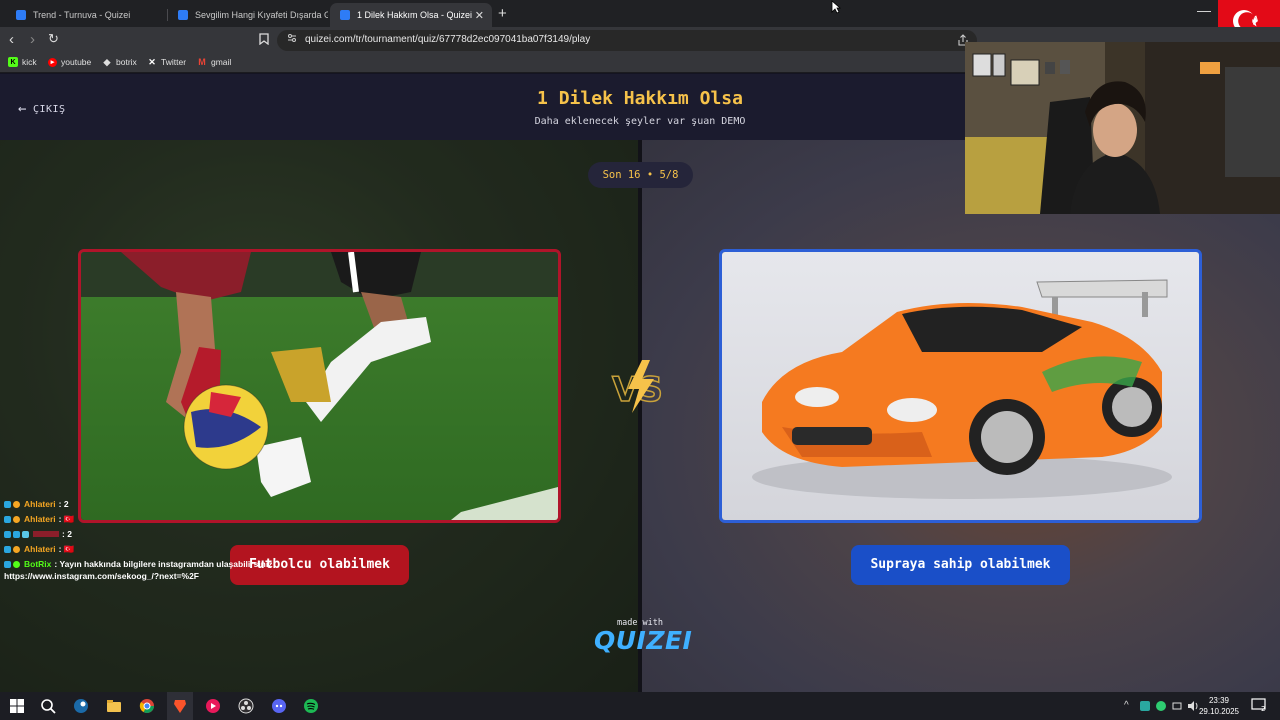  Describe the element at coordinates (180, 706) in the screenshot. I see `brave-icon` at that location.